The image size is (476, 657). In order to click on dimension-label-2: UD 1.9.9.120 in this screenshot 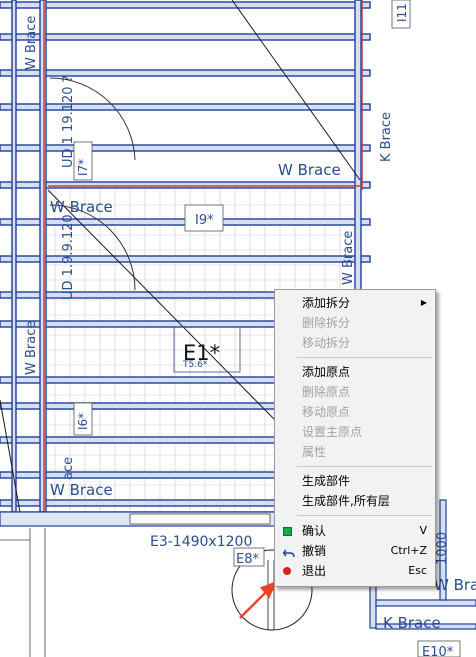, I will do `click(68, 257)`.